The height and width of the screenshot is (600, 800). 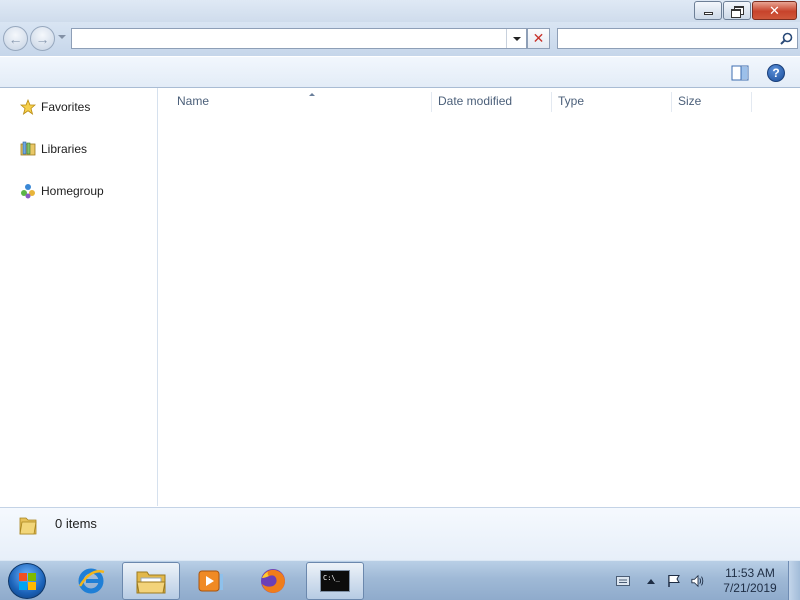 What do you see at coordinates (28, 191) in the screenshot?
I see `homegroup-icon` at bounding box center [28, 191].